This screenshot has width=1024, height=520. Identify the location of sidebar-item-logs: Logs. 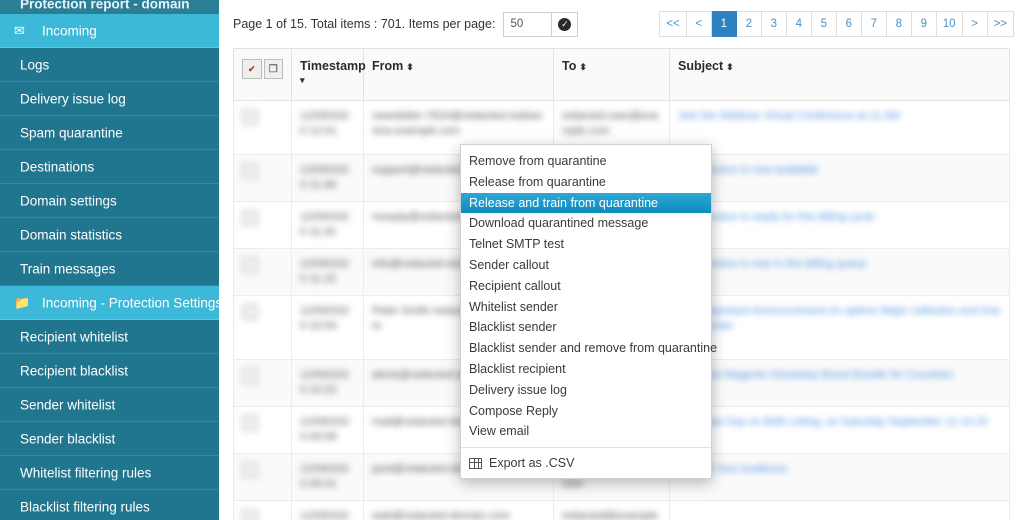
(109, 65).